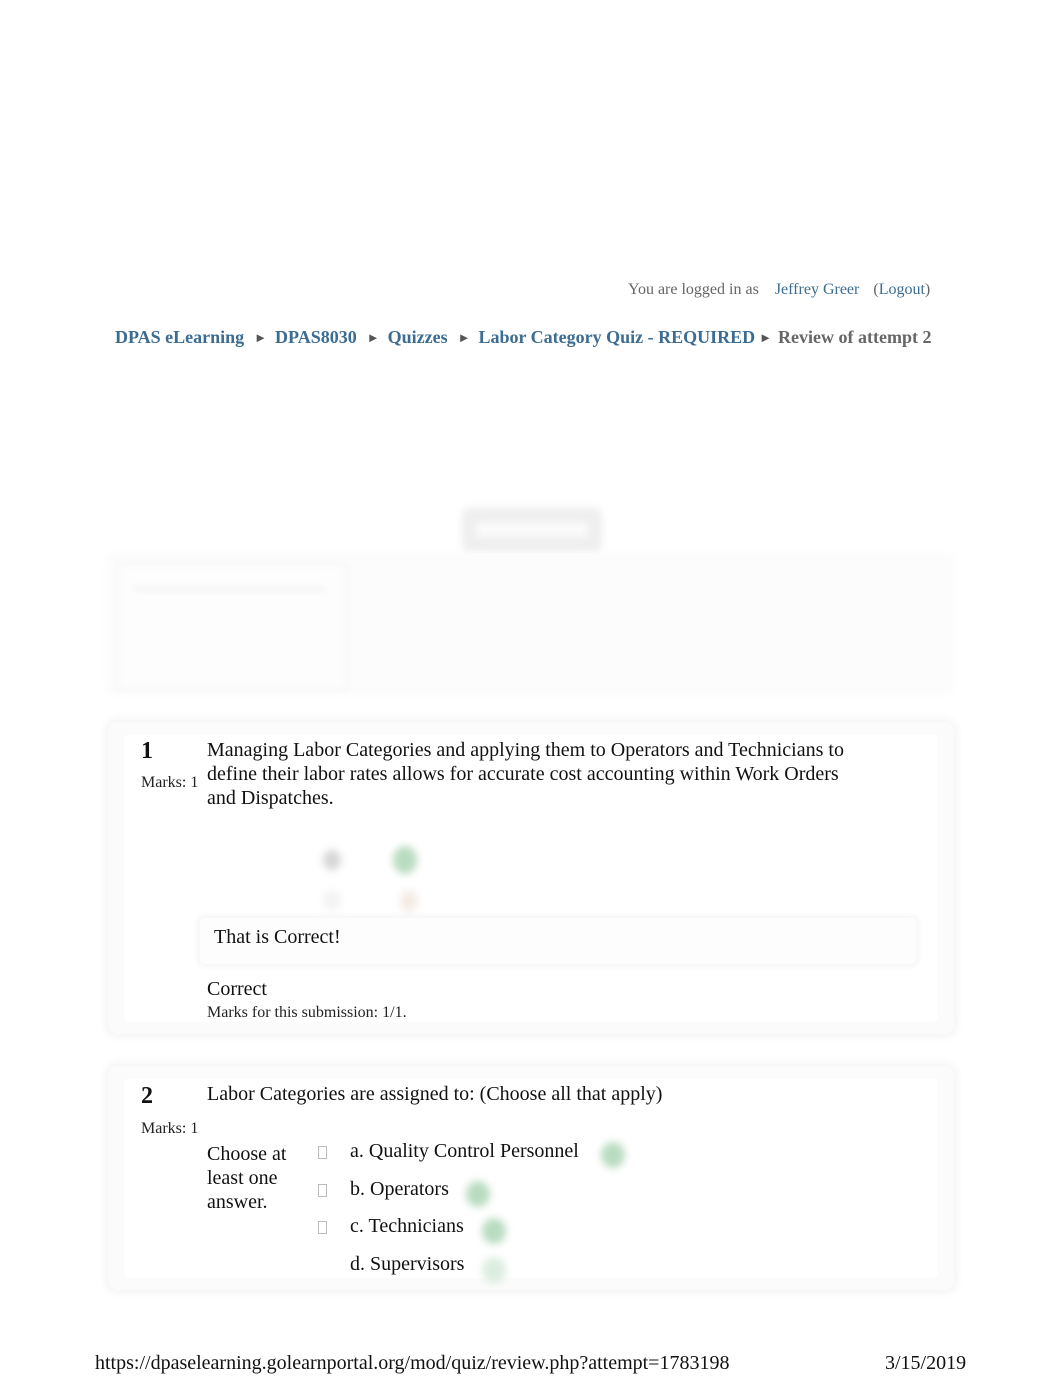 This screenshot has height=1377, width=1062. What do you see at coordinates (409, 901) in the screenshot?
I see `incorrect-cross-icon` at bounding box center [409, 901].